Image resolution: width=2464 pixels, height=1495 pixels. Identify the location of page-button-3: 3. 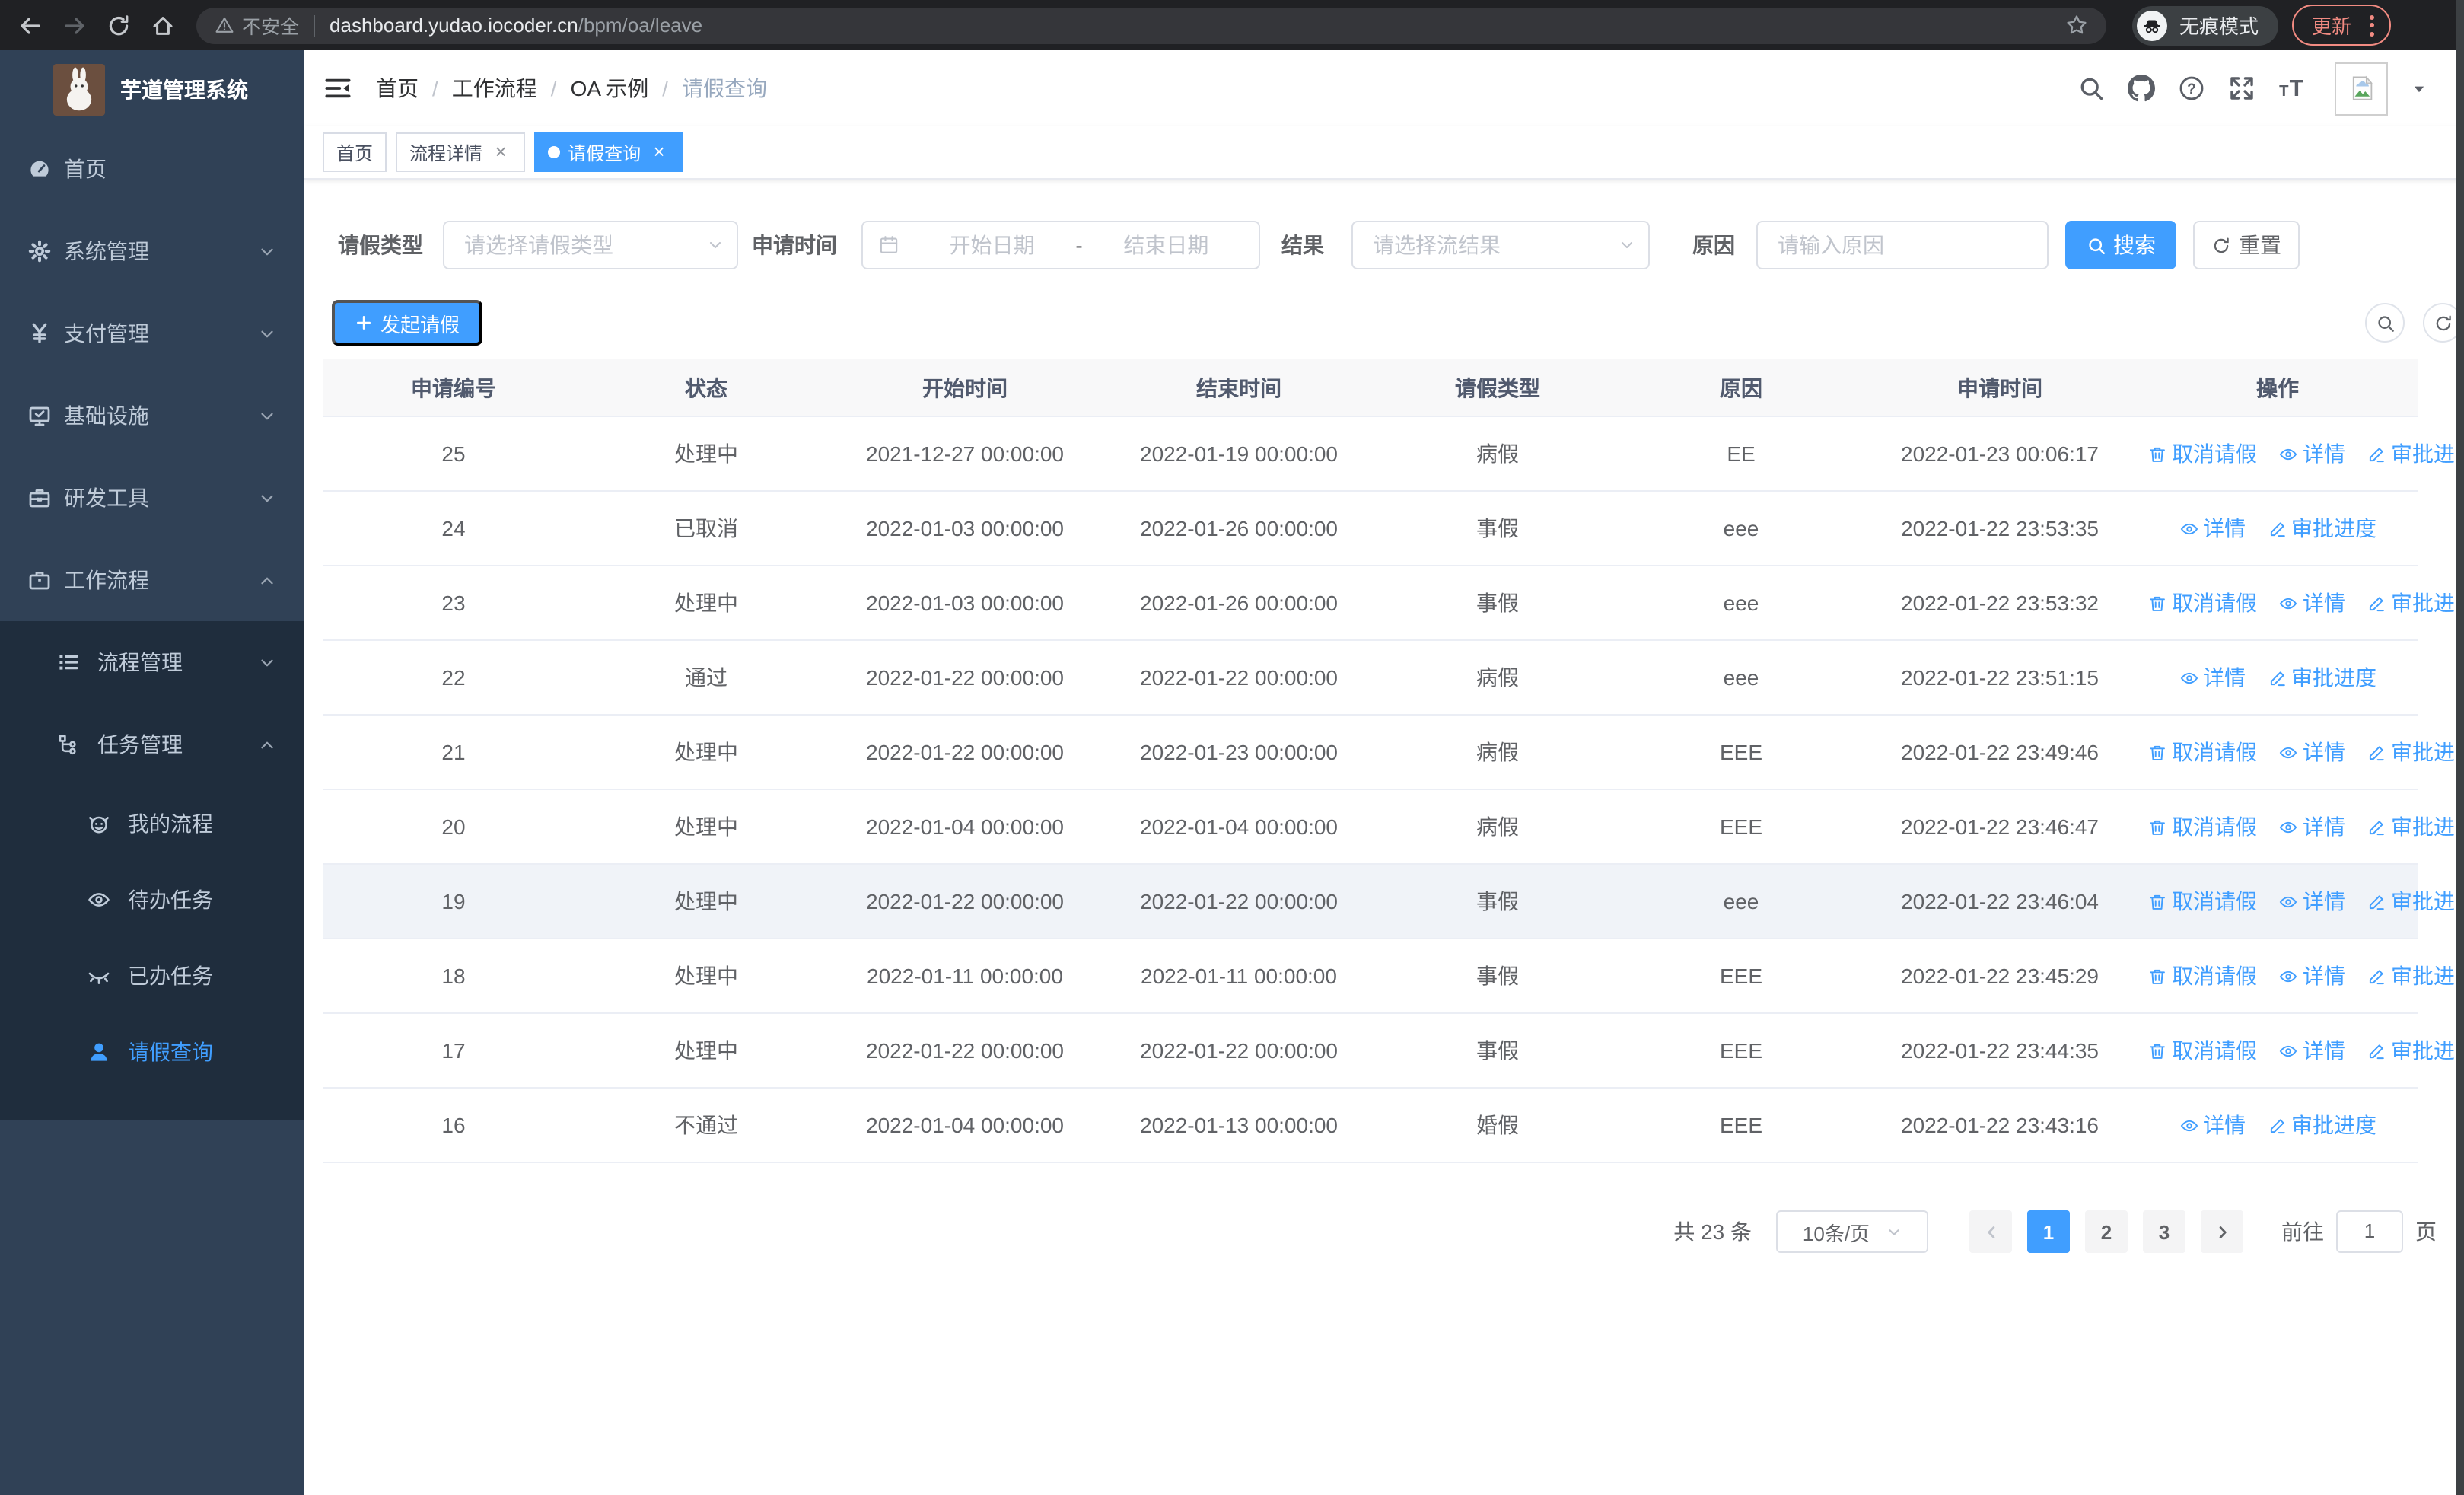
(2164, 1231).